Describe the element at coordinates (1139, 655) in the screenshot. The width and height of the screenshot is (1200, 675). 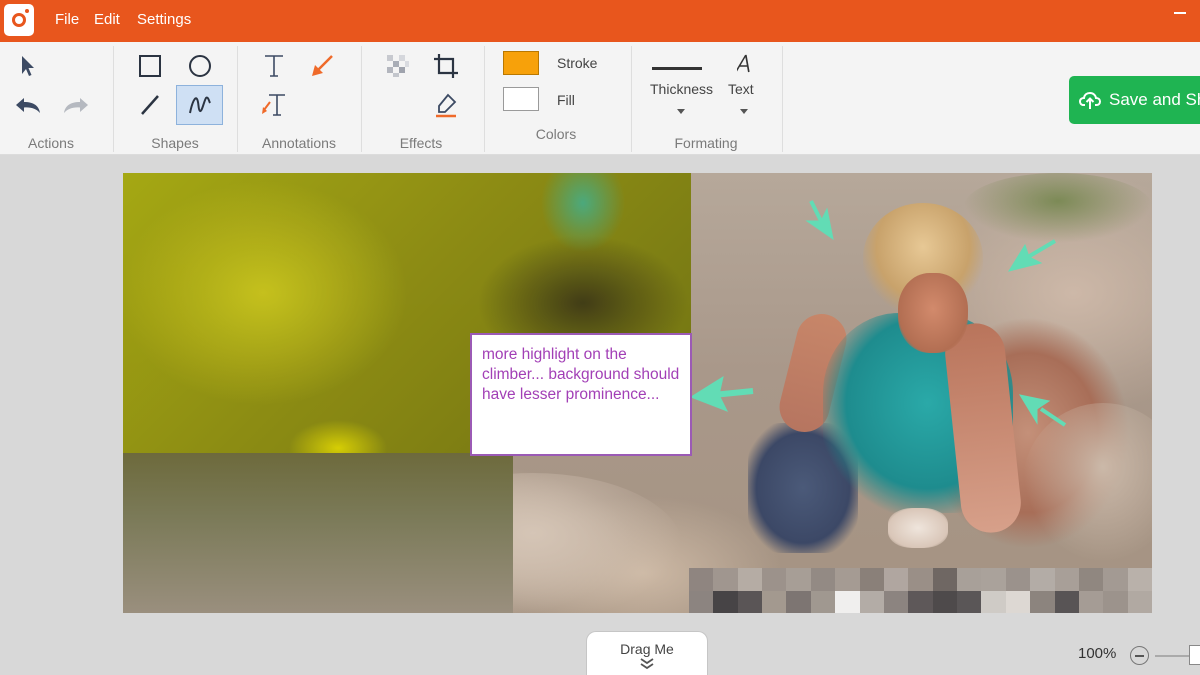
I see `zoom-out-button` at that location.